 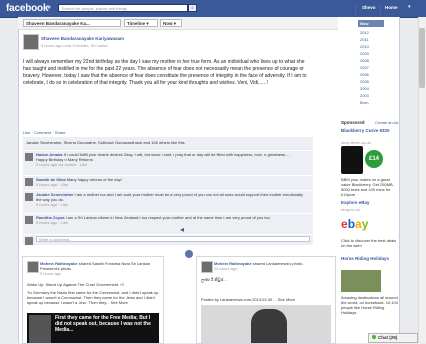 I want to click on share-meta: 9 hours ago, so click(x=50, y=273).